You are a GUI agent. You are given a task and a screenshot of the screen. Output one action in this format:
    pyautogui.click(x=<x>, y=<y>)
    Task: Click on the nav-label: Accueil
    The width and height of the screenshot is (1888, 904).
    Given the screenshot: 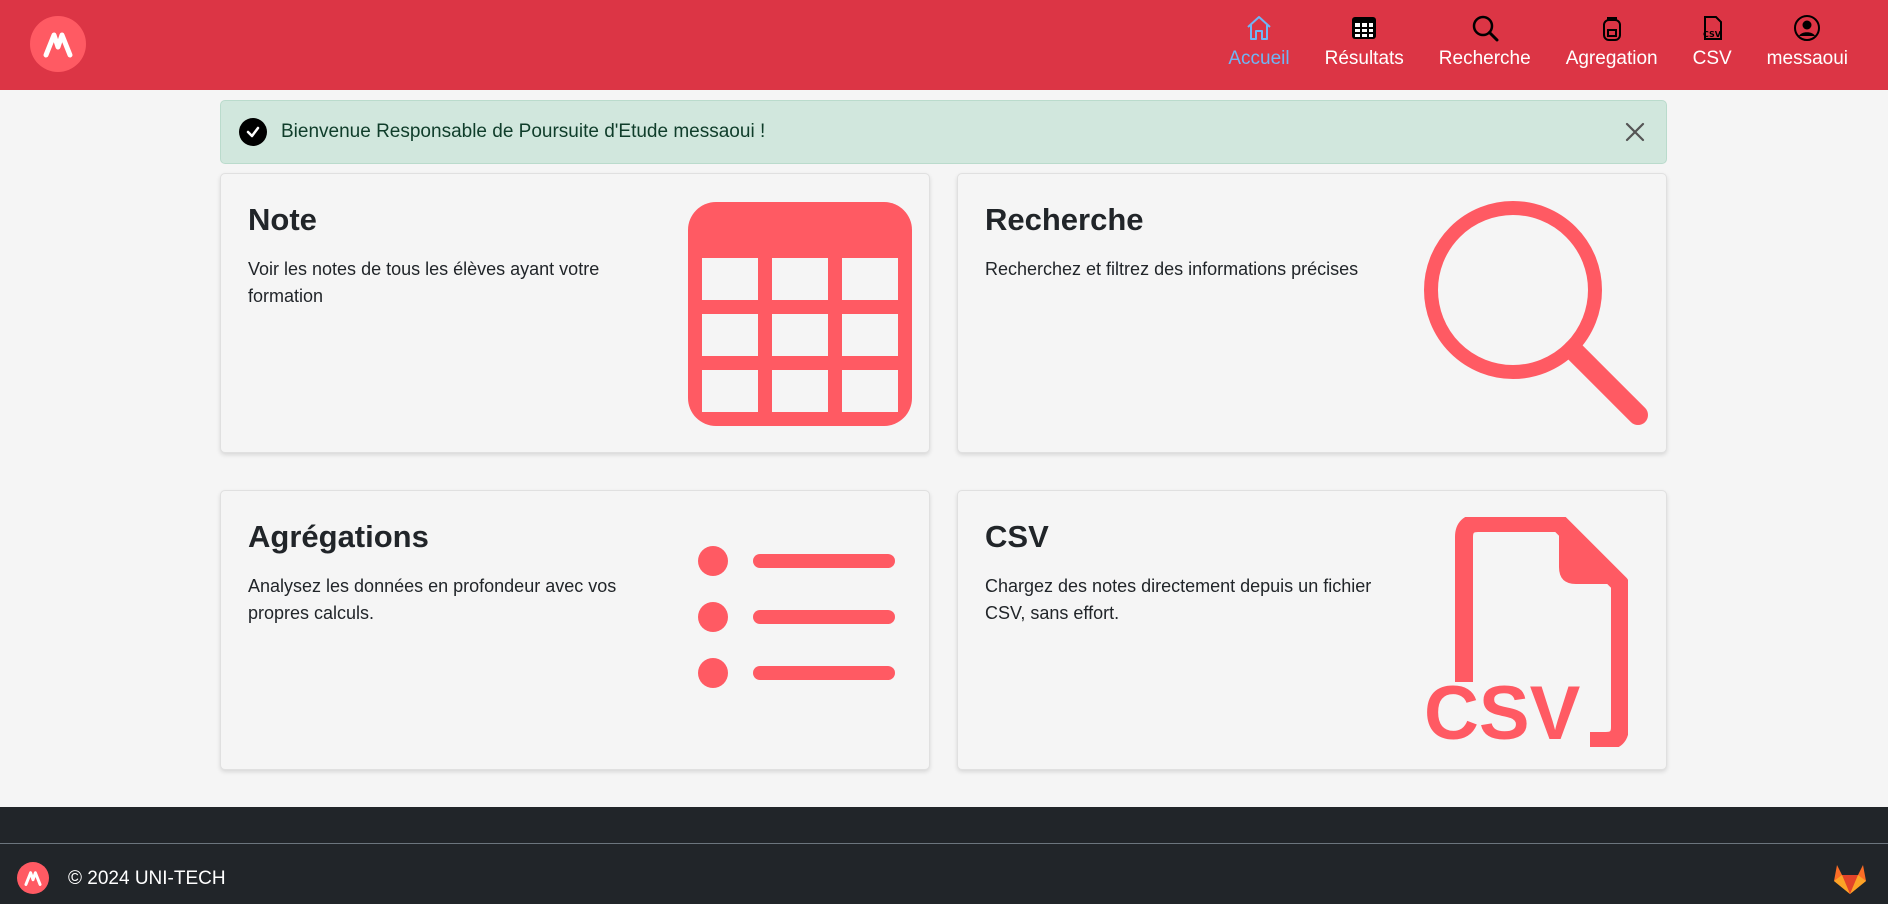 What is the action you would take?
    pyautogui.click(x=1259, y=58)
    